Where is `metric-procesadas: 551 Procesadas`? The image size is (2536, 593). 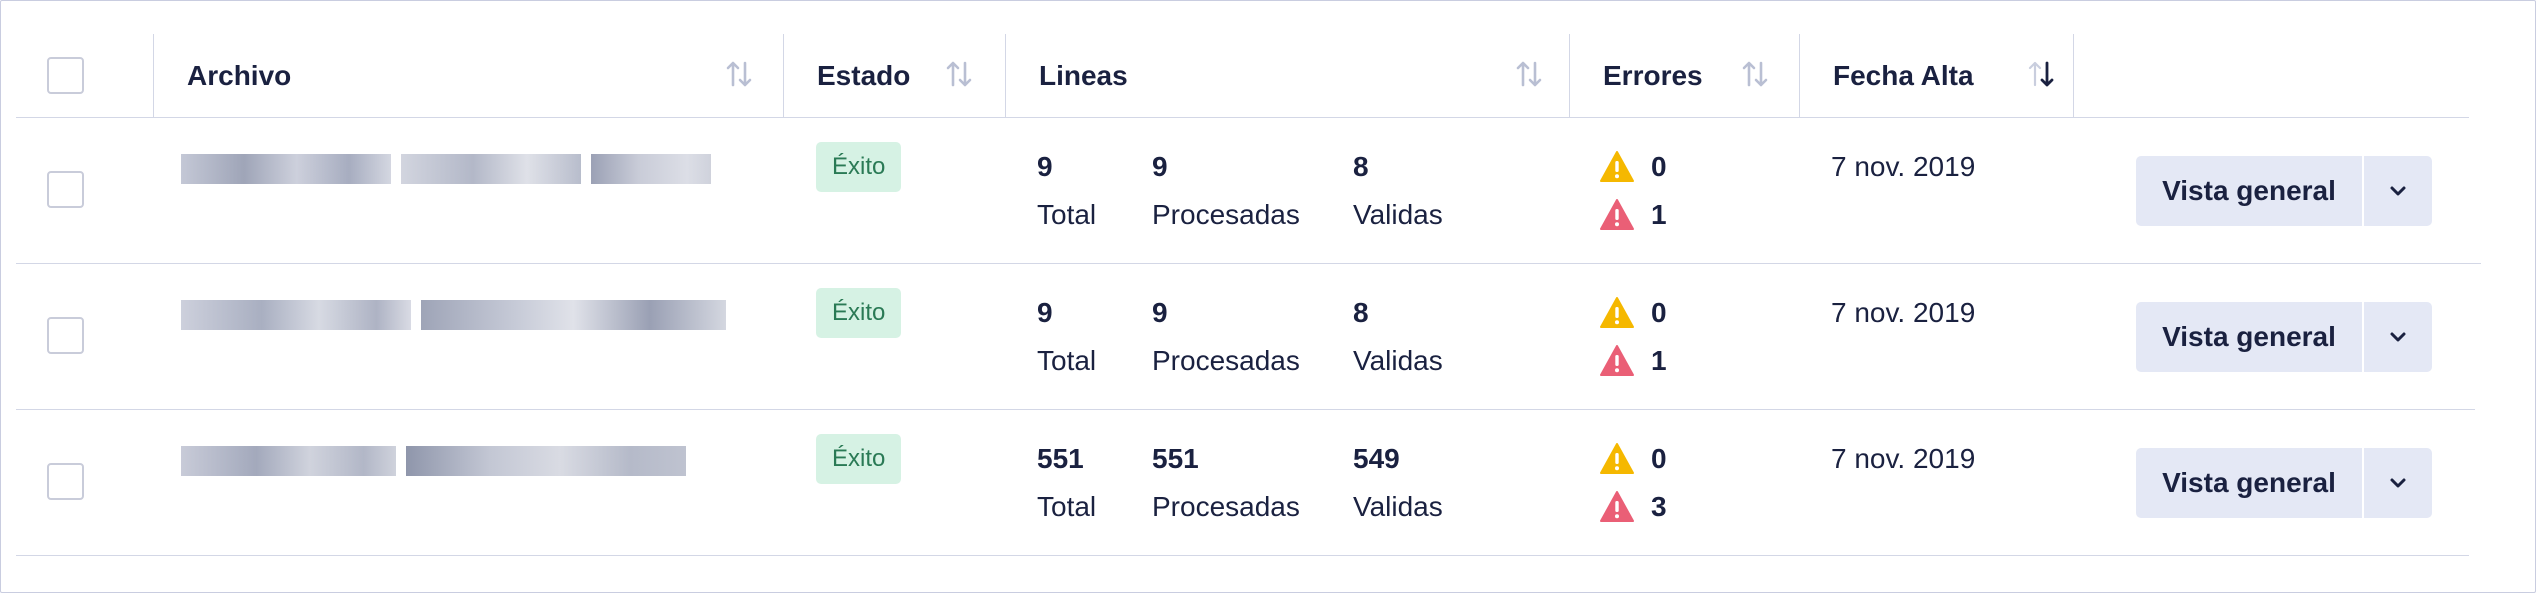 metric-procesadas: 551 Procesadas is located at coordinates (1226, 483).